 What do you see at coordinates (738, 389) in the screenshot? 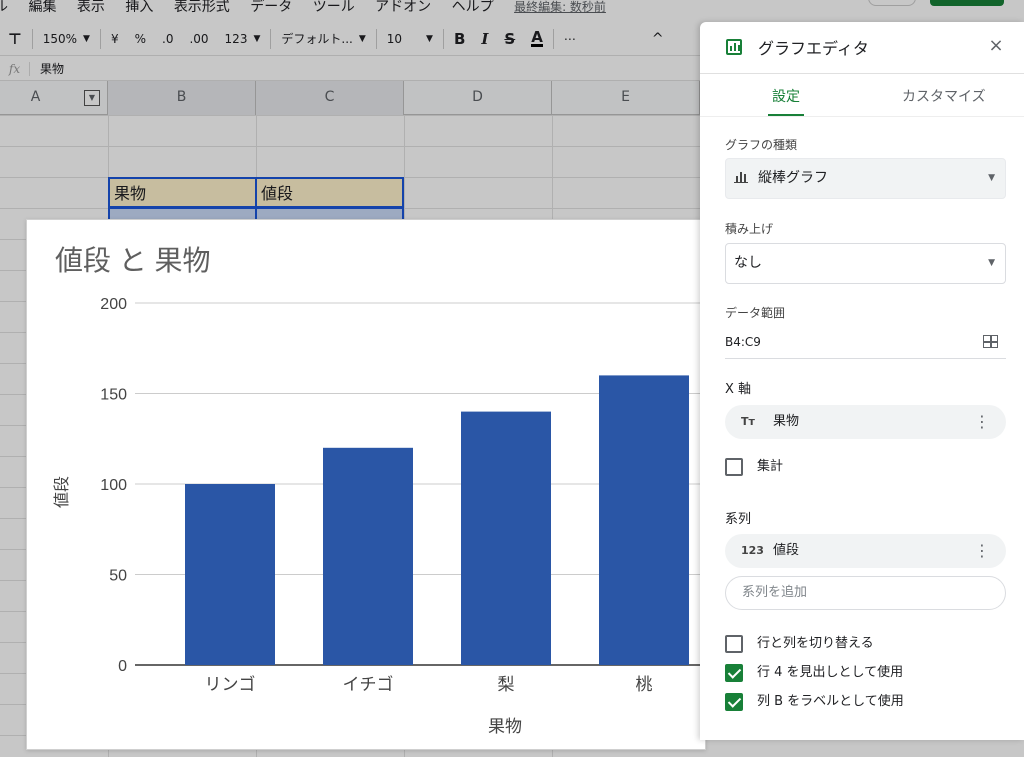
I see `x-axis-section-label: X 軸` at bounding box center [738, 389].